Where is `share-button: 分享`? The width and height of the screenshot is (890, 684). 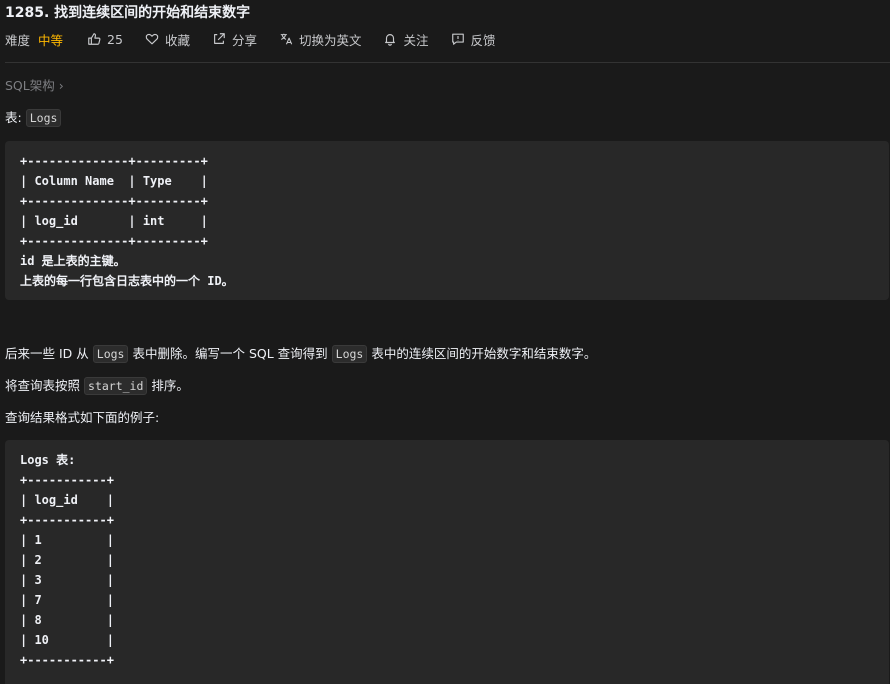 share-button: 分享 is located at coordinates (234, 39).